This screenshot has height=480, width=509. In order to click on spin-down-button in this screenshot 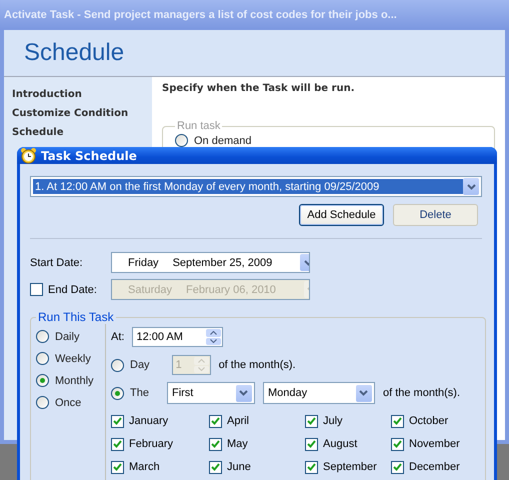, I will do `click(214, 341)`.